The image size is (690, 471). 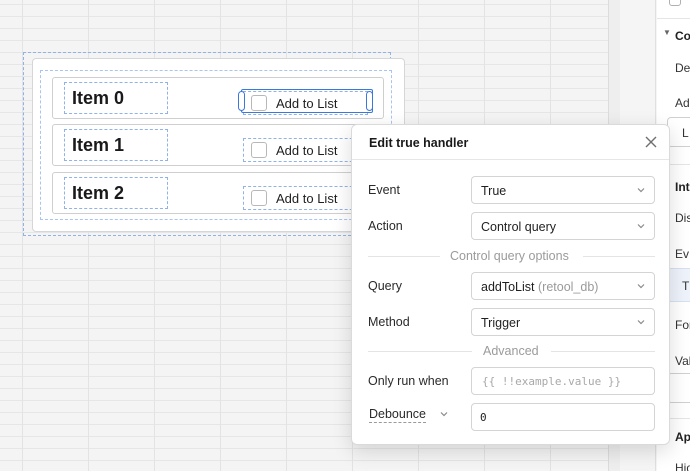 I want to click on method-label: Method, so click(x=389, y=322).